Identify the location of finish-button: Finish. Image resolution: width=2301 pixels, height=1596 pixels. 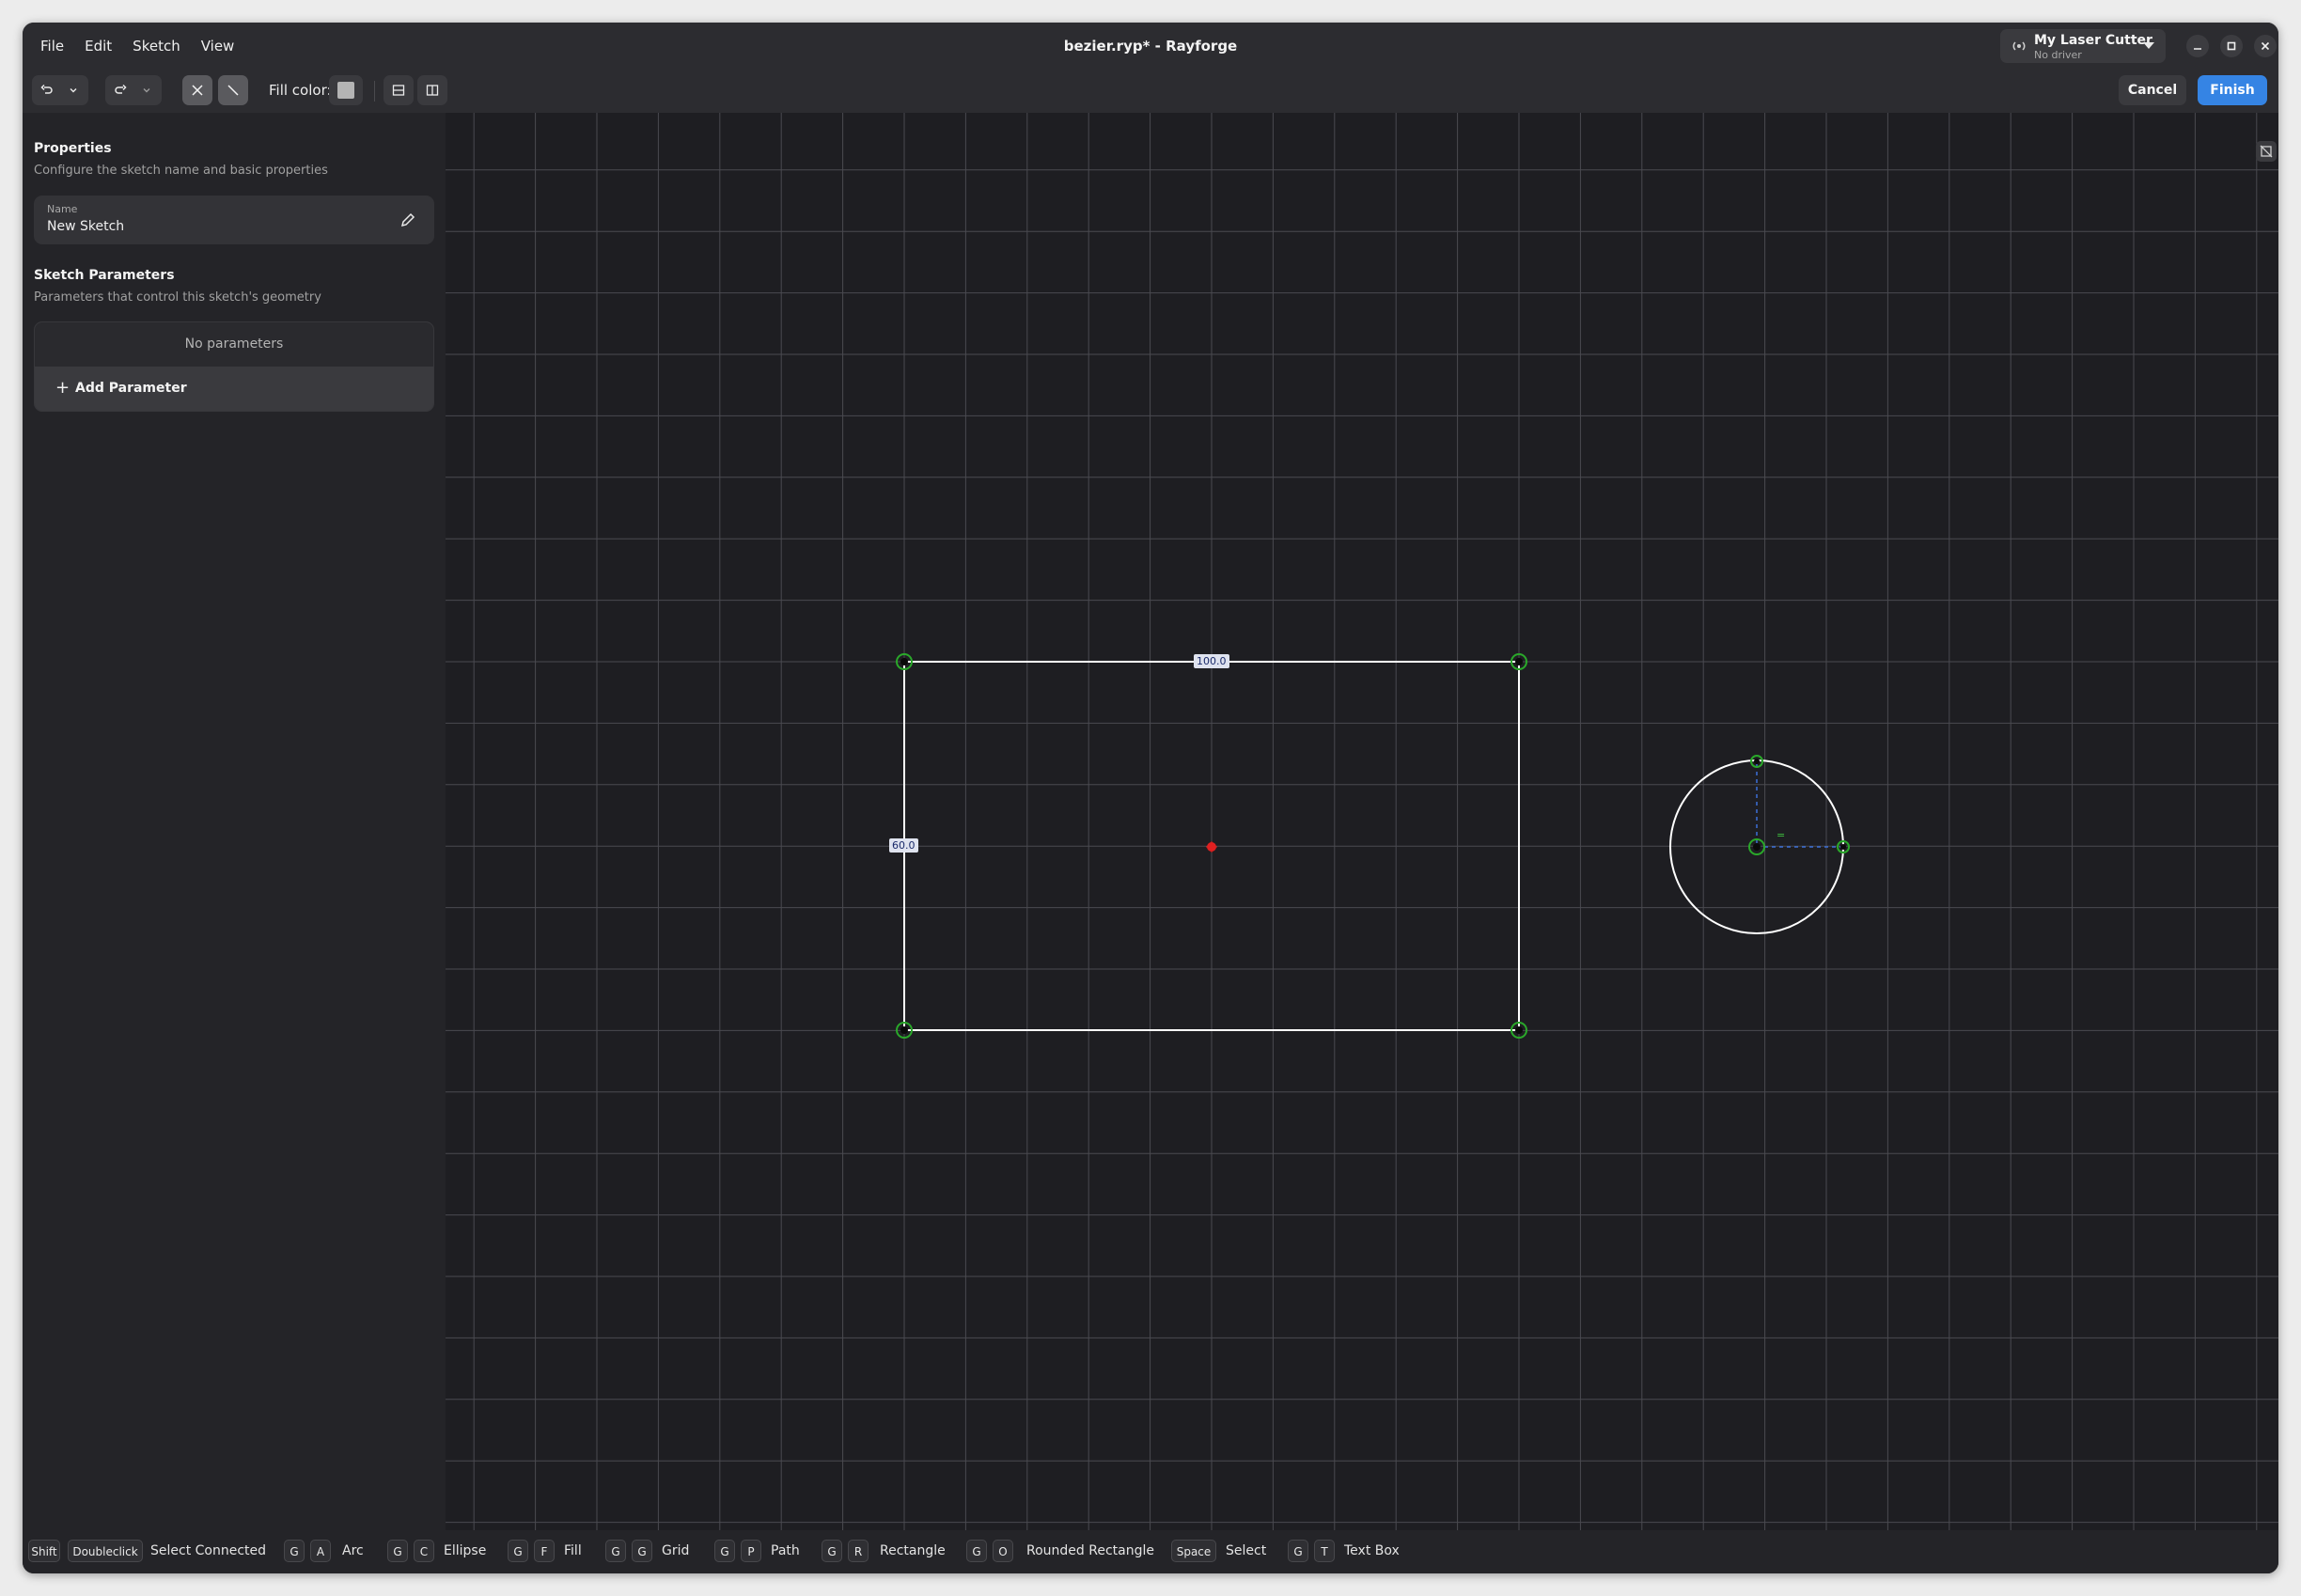
(2232, 90).